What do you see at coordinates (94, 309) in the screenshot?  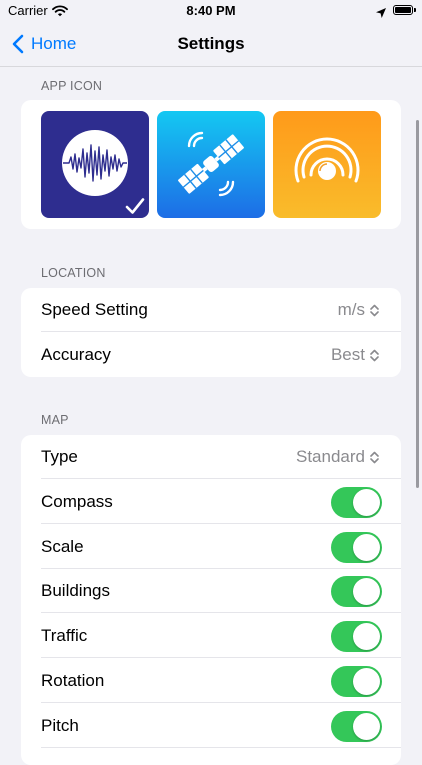 I see `speed-setting-label: Speed Setting` at bounding box center [94, 309].